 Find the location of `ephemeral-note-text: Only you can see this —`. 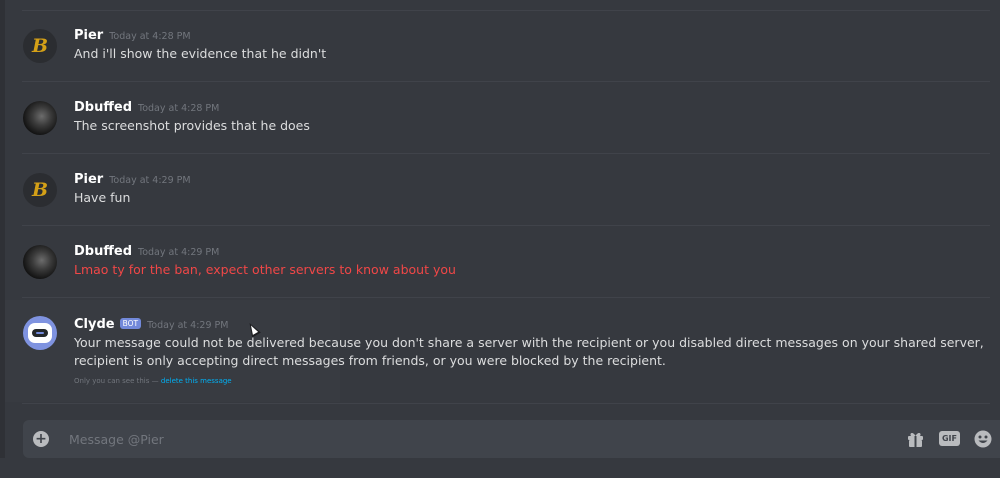

ephemeral-note-text: Only you can see this — is located at coordinates (116, 381).